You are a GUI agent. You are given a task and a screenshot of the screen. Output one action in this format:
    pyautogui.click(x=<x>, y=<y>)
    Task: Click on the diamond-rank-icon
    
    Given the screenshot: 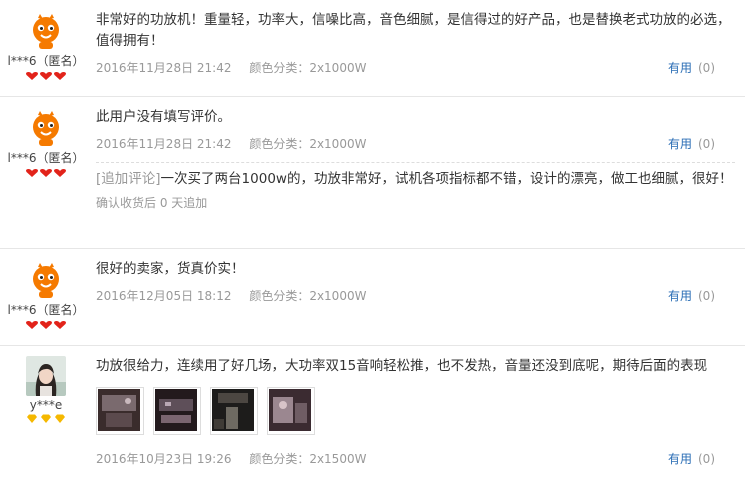 What is the action you would take?
    pyautogui.click(x=46, y=418)
    